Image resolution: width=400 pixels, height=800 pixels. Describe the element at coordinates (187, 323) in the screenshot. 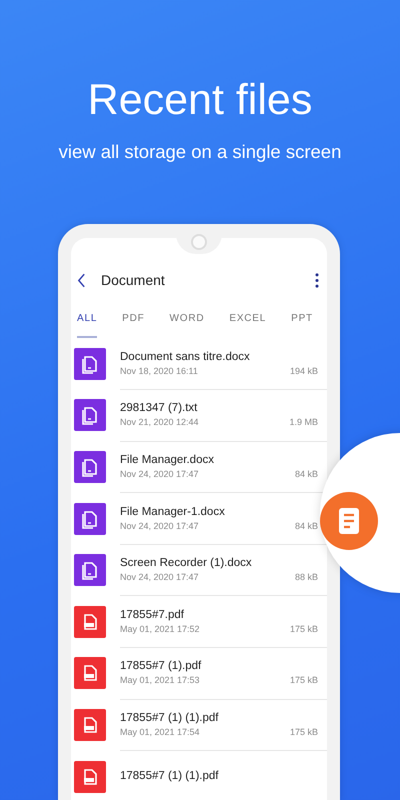

I see `filter-tab: WORD` at that location.